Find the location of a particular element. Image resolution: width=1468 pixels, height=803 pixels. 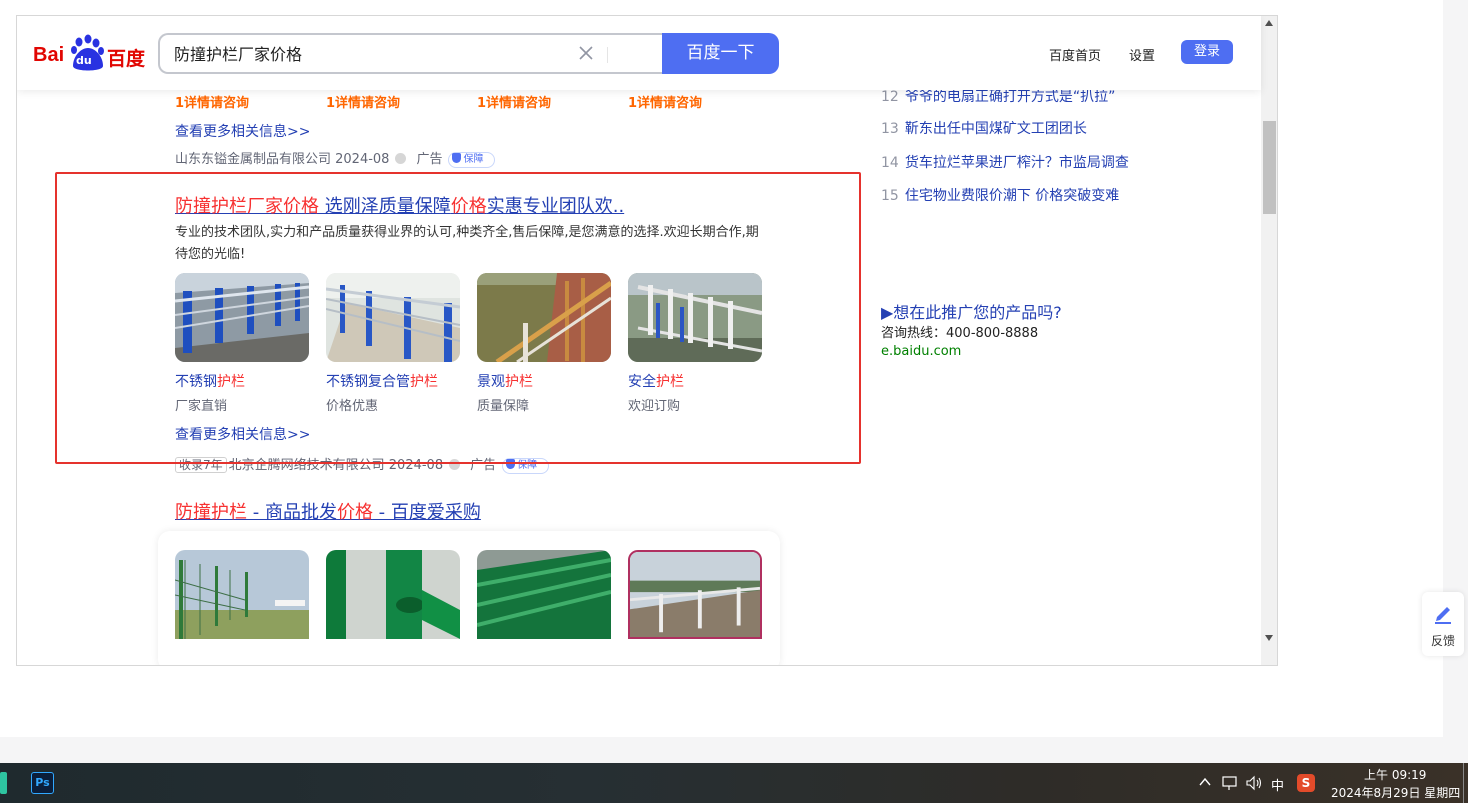

ime-indicator: 中 is located at coordinates (1277, 784).